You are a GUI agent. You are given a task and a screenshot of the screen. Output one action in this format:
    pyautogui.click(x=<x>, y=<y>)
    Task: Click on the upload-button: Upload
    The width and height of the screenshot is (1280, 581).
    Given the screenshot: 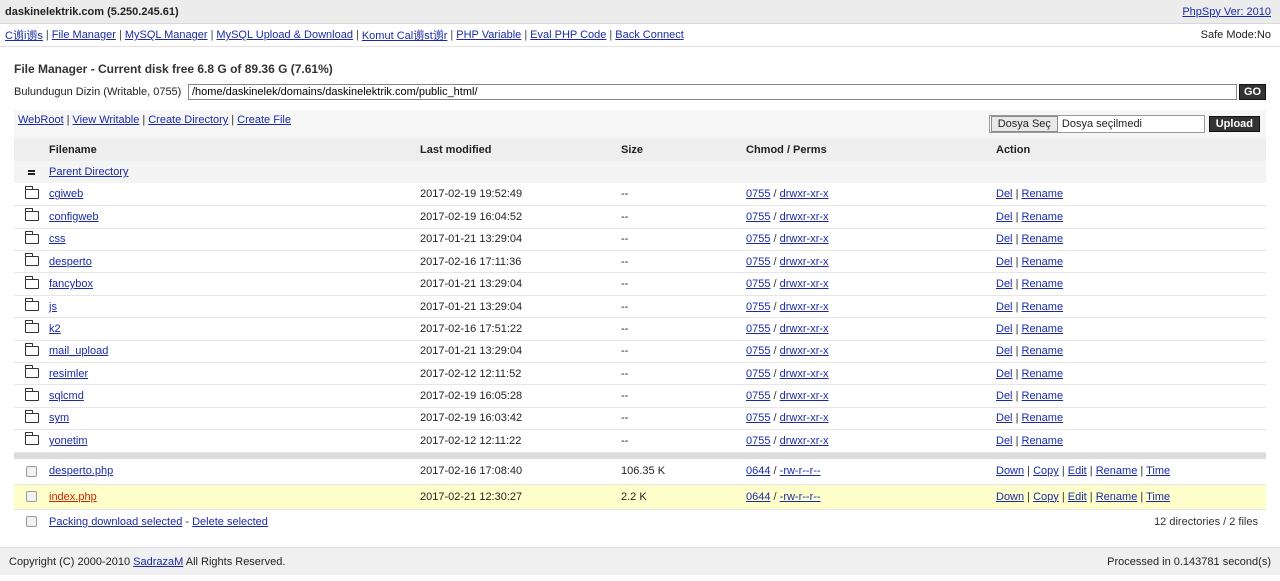 What is the action you would take?
    pyautogui.click(x=1234, y=124)
    